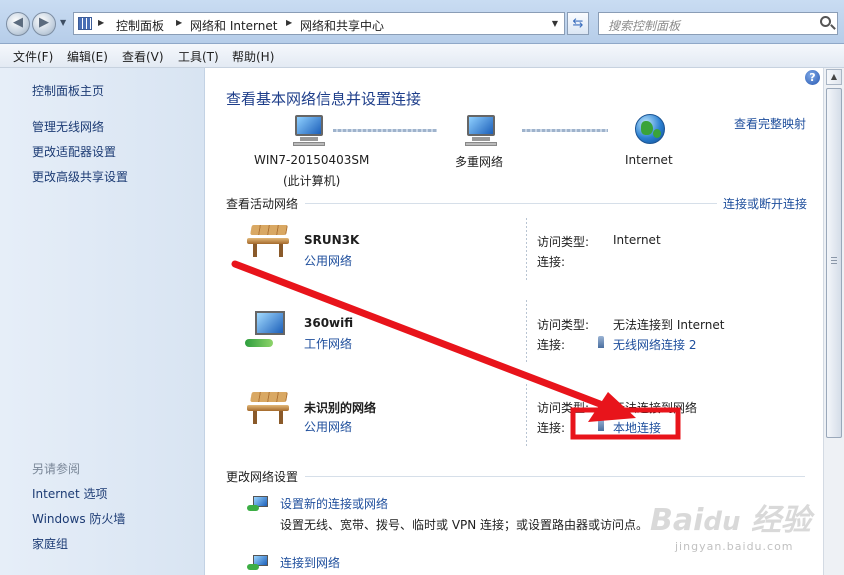 The image size is (844, 575). I want to click on back-arrow-icon: ◀, so click(18, 22).